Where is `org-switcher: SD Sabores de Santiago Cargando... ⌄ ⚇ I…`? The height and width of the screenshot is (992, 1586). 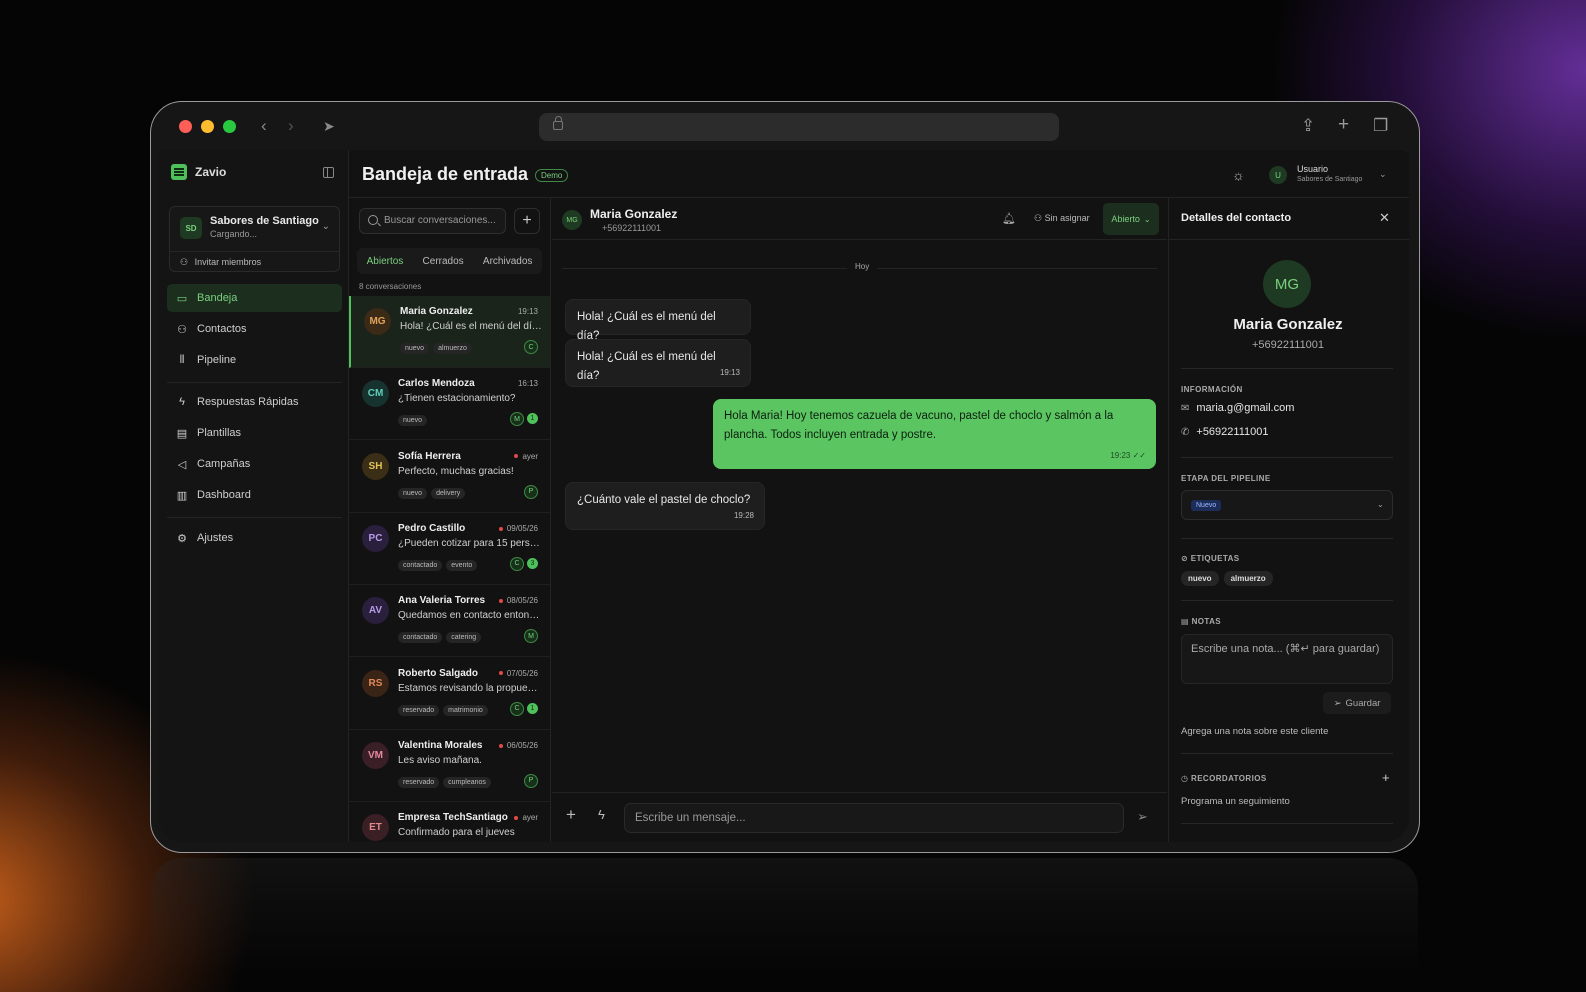 org-switcher: SD Sabores de Santiago Cargando... ⌄ ⚇ I… is located at coordinates (254, 239).